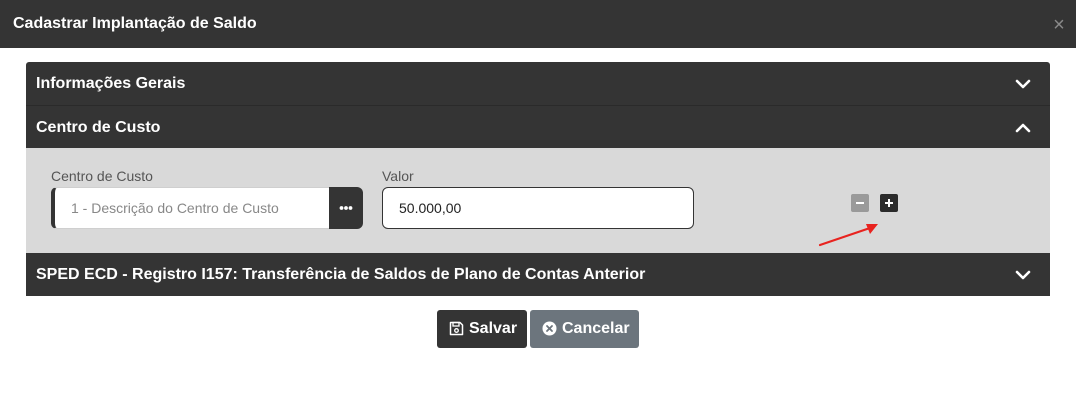  What do you see at coordinates (538, 83) in the screenshot?
I see `section-informacoes-gerais-header: Informações Gerais` at bounding box center [538, 83].